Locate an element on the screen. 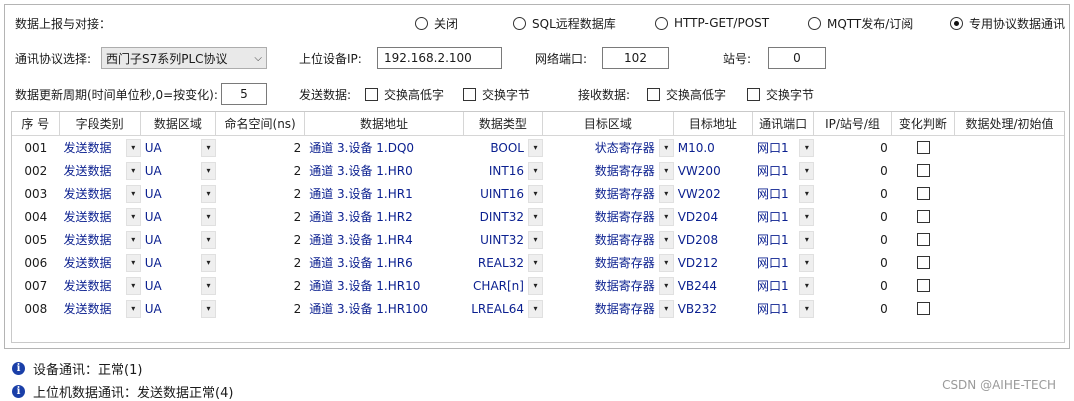  cell-type: LREAL64 ▾ is located at coordinates (503, 308).